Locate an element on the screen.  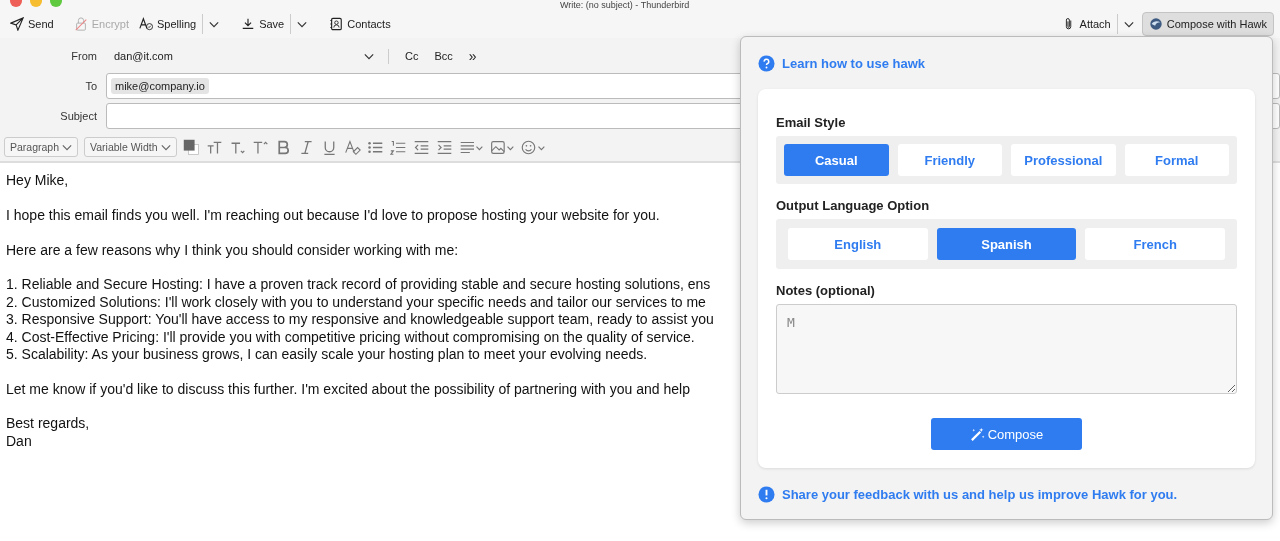
spelling-icon is located at coordinates (146, 24).